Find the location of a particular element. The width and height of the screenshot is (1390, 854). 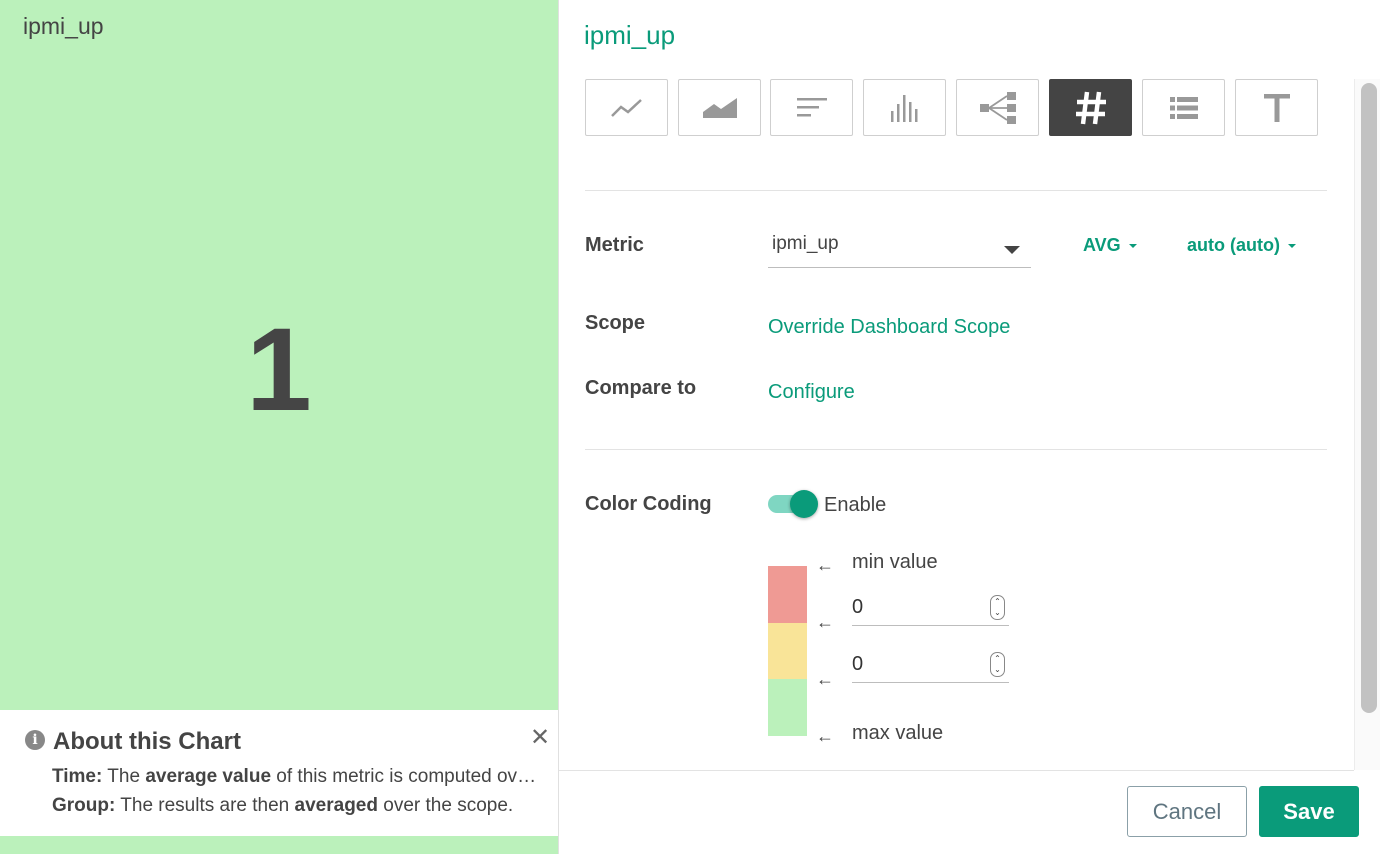

number-value: 1 is located at coordinates (279, 370).